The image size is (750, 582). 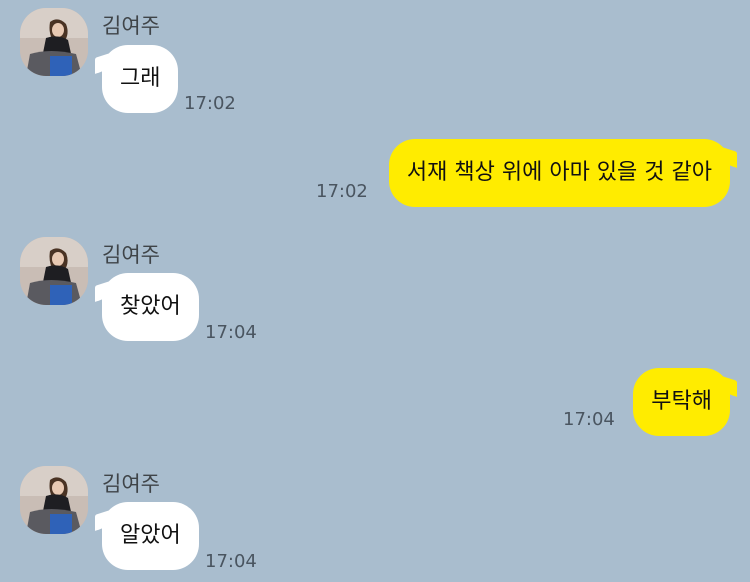 What do you see at coordinates (140, 79) in the screenshot?
I see `message-bubble: 그래` at bounding box center [140, 79].